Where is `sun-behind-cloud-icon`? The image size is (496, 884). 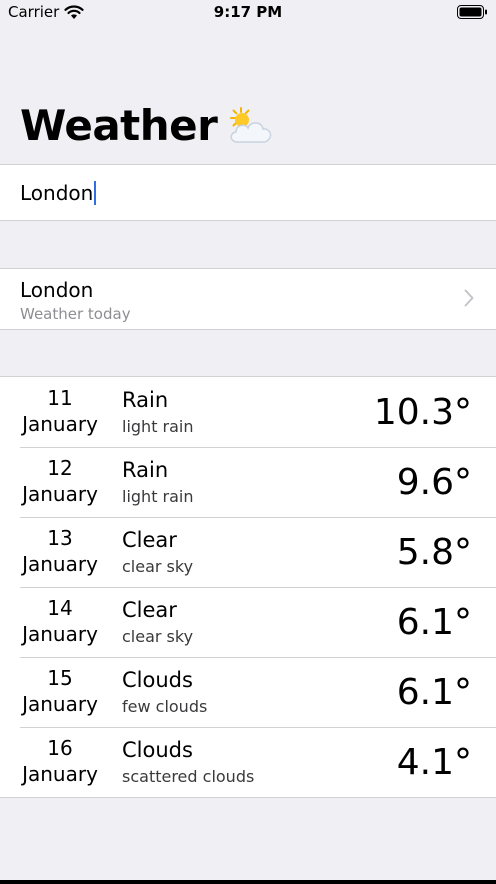 sun-behind-cloud-icon is located at coordinates (251, 126).